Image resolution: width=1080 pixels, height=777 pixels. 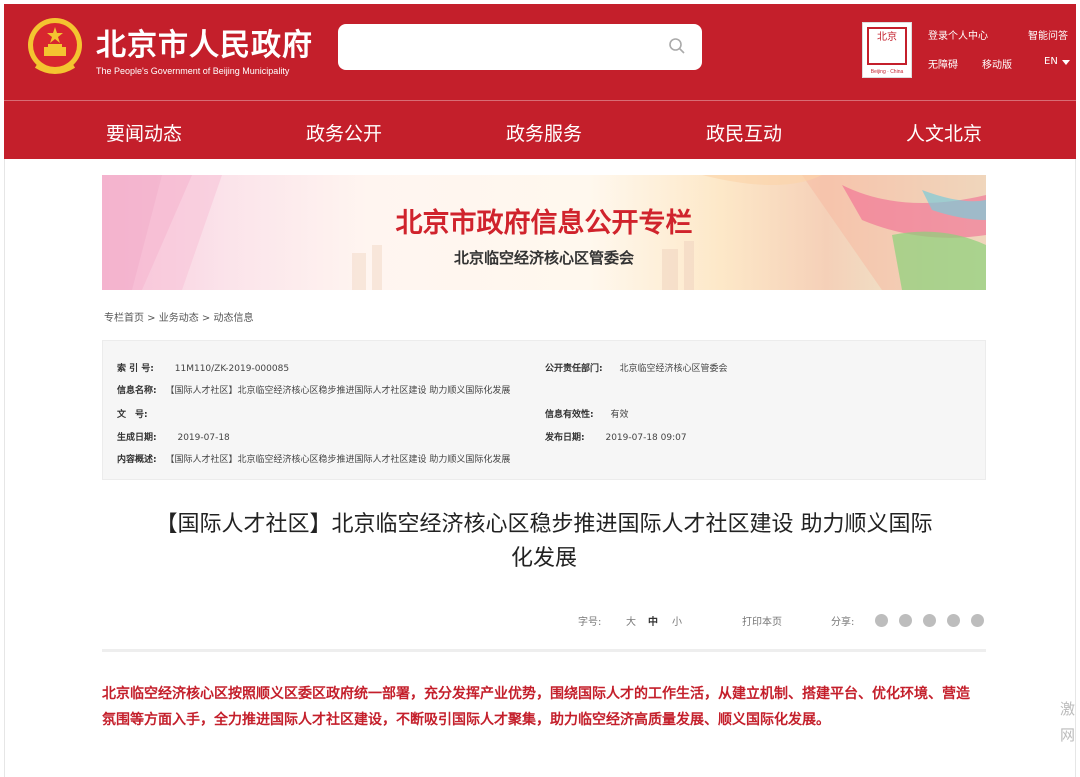 What do you see at coordinates (673, 369) in the screenshot?
I see `info-dept-value: 北京临空经济核心区管委会` at bounding box center [673, 369].